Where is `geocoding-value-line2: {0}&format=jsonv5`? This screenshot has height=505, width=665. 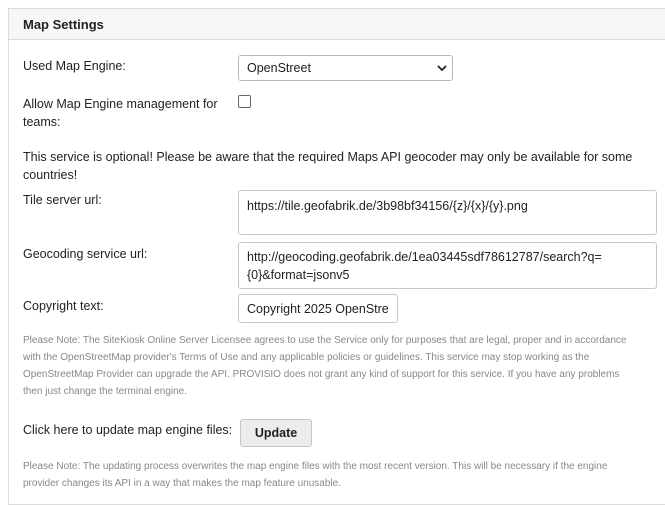
geocoding-value-line2: {0}&format=jsonv5 is located at coordinates (298, 275).